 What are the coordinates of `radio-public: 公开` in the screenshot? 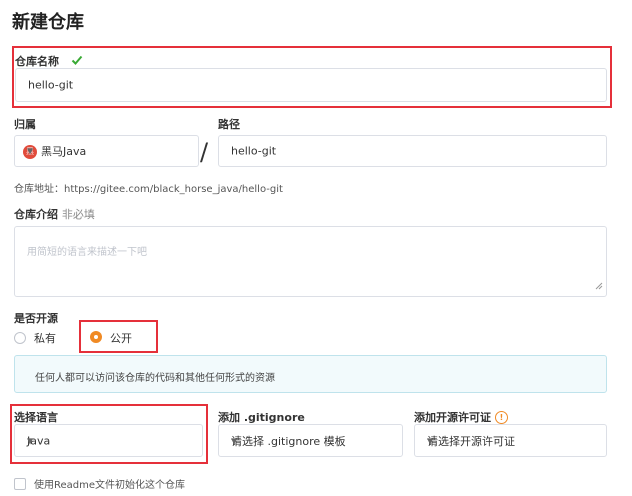 It's located at (120, 337).